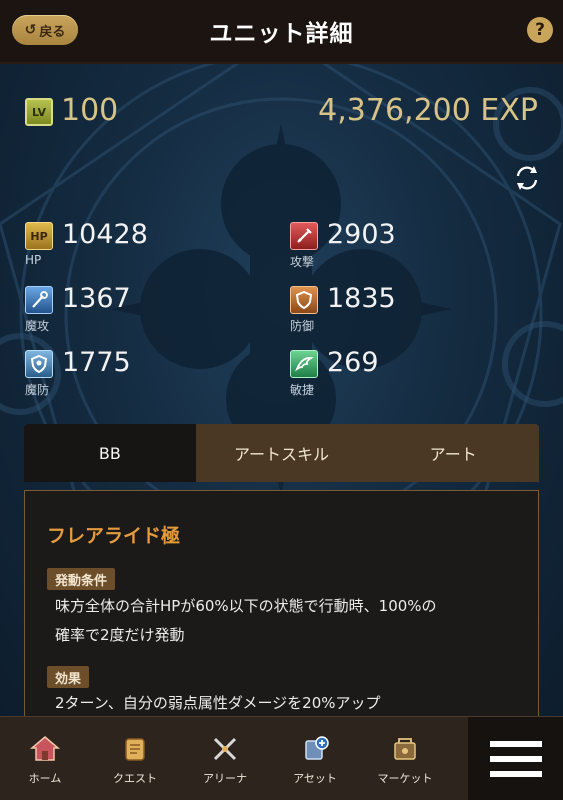 This screenshot has width=563, height=800. What do you see at coordinates (302, 262) in the screenshot?
I see `stat-attack-label: 攻撃` at bounding box center [302, 262].